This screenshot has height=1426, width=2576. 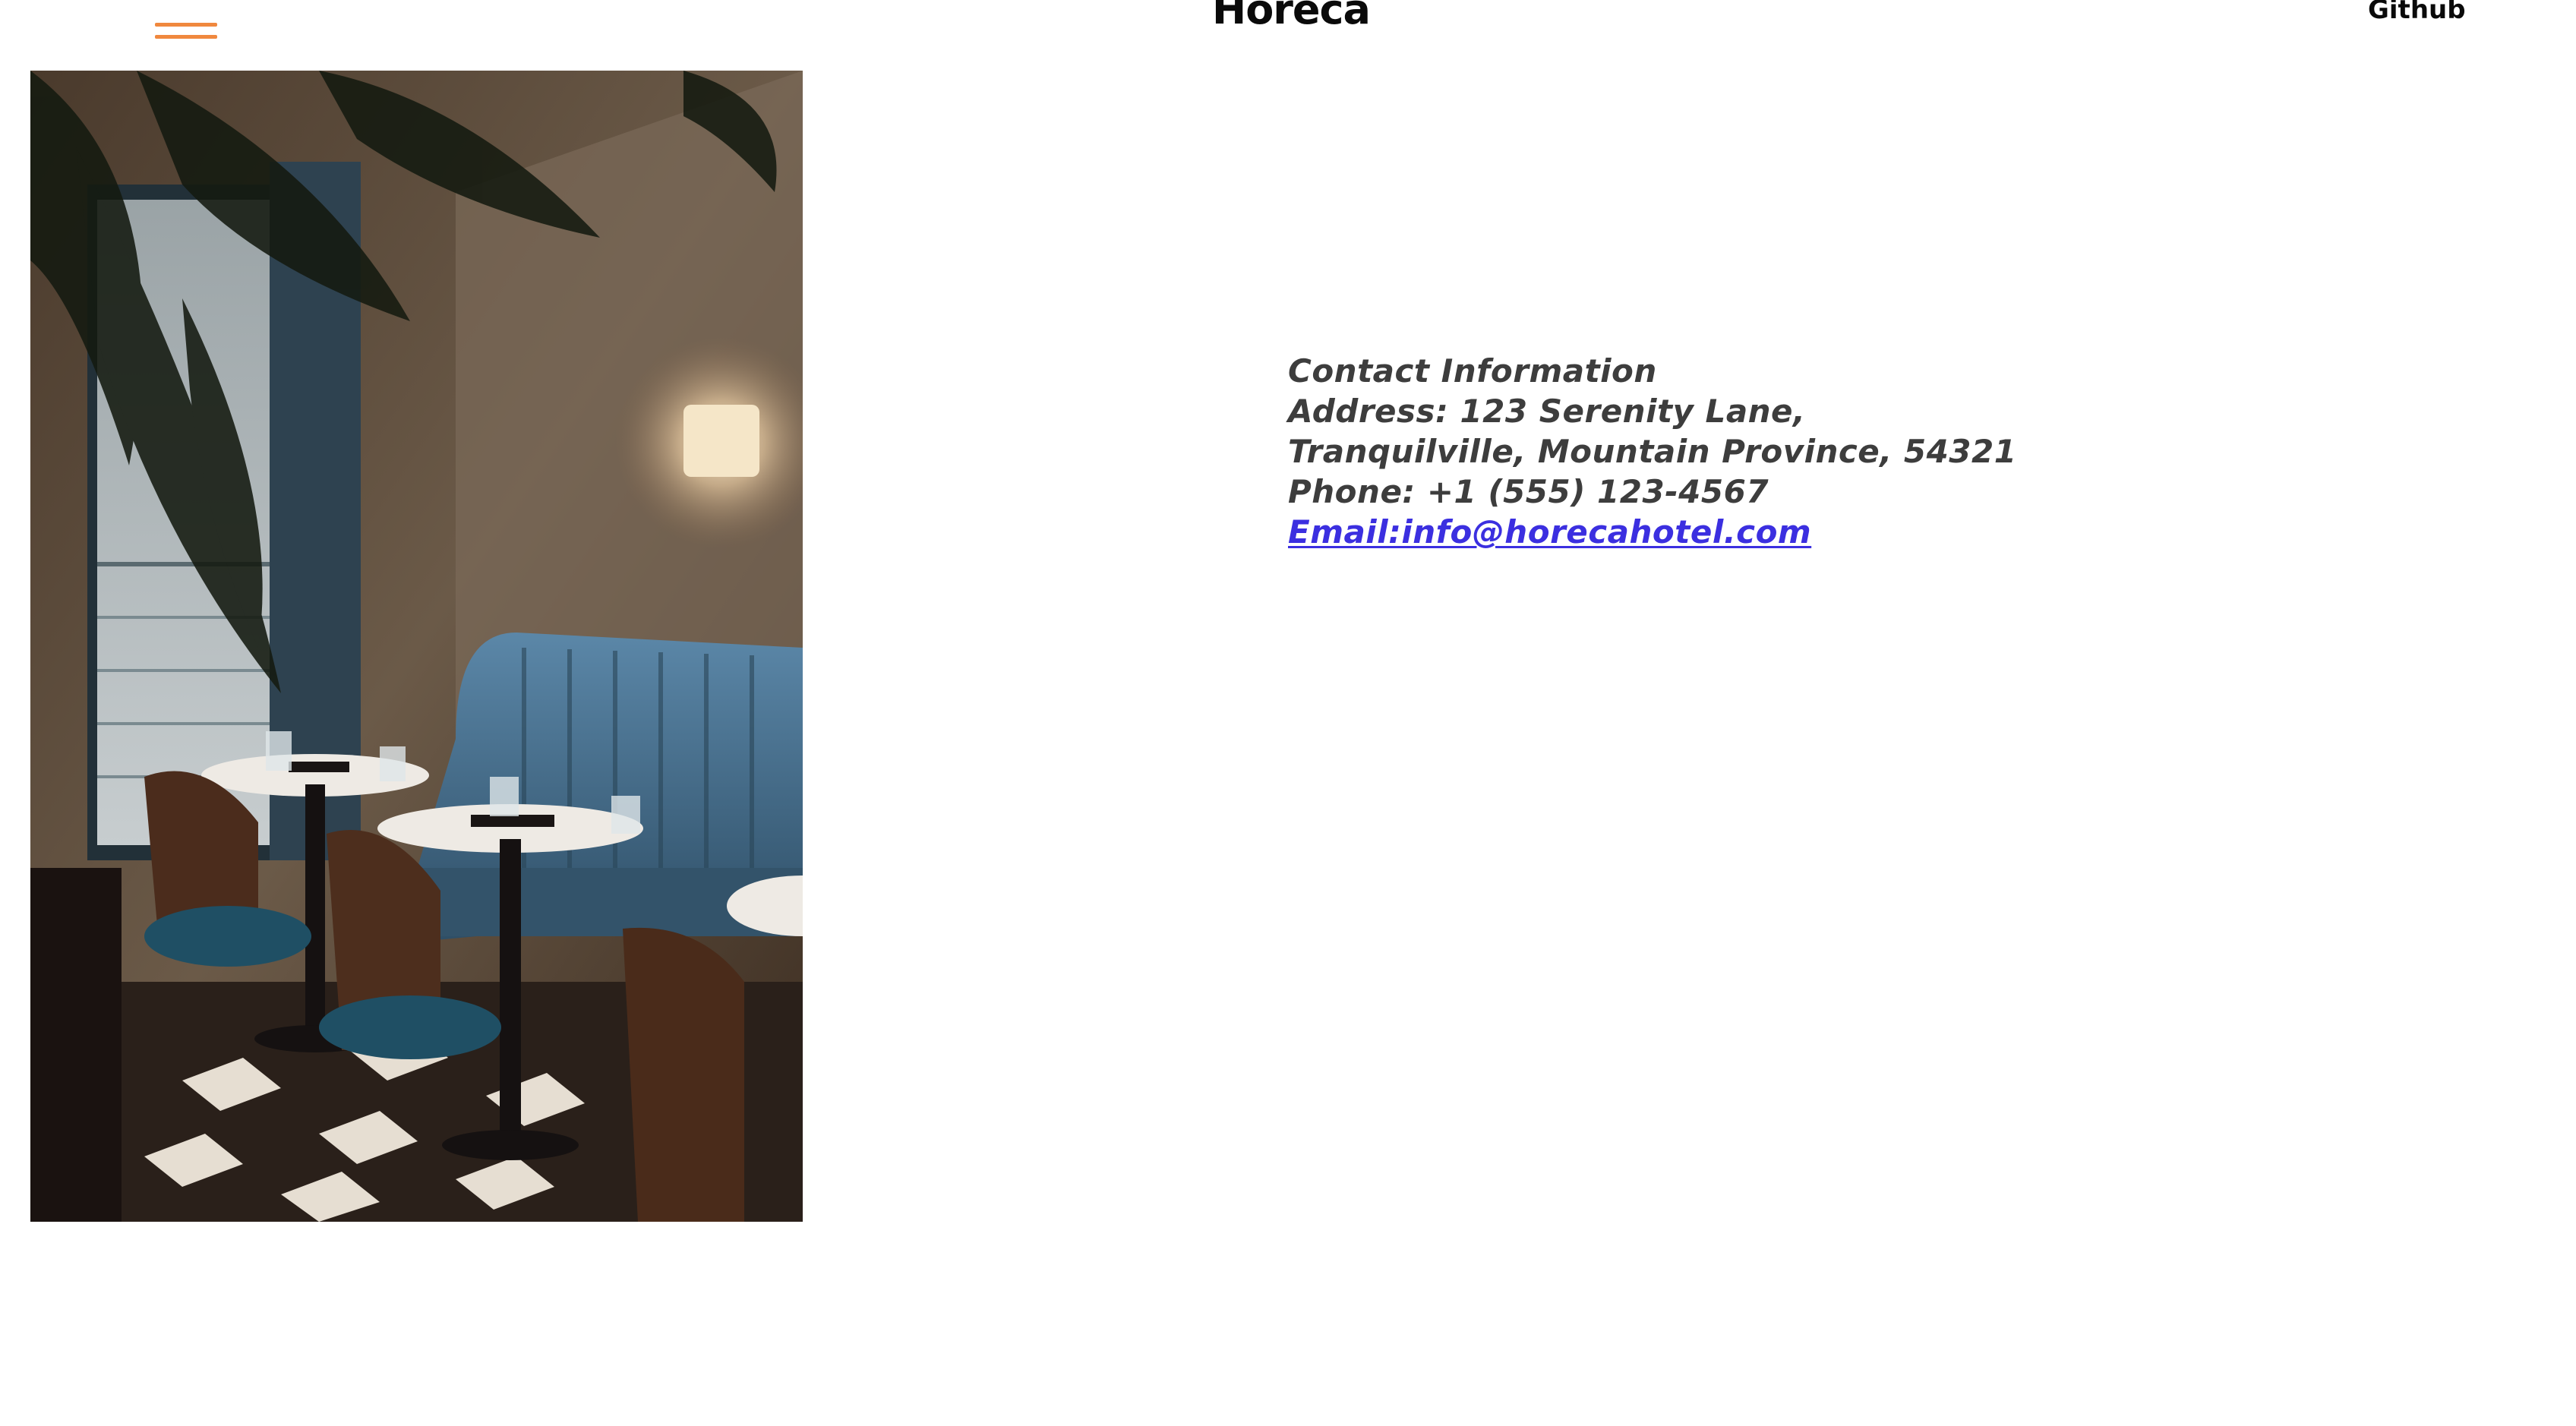 What do you see at coordinates (1652, 532) in the screenshot?
I see `email-link: Email:info@horecahotel.com` at bounding box center [1652, 532].